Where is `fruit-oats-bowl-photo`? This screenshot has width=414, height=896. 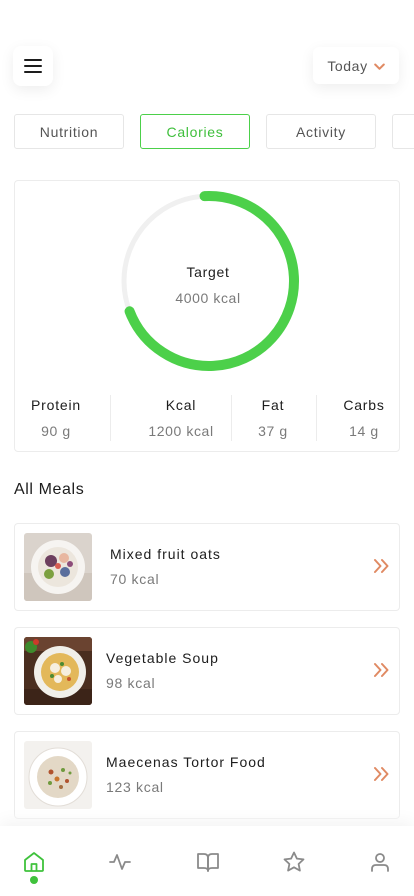 fruit-oats-bowl-photo is located at coordinates (58, 567).